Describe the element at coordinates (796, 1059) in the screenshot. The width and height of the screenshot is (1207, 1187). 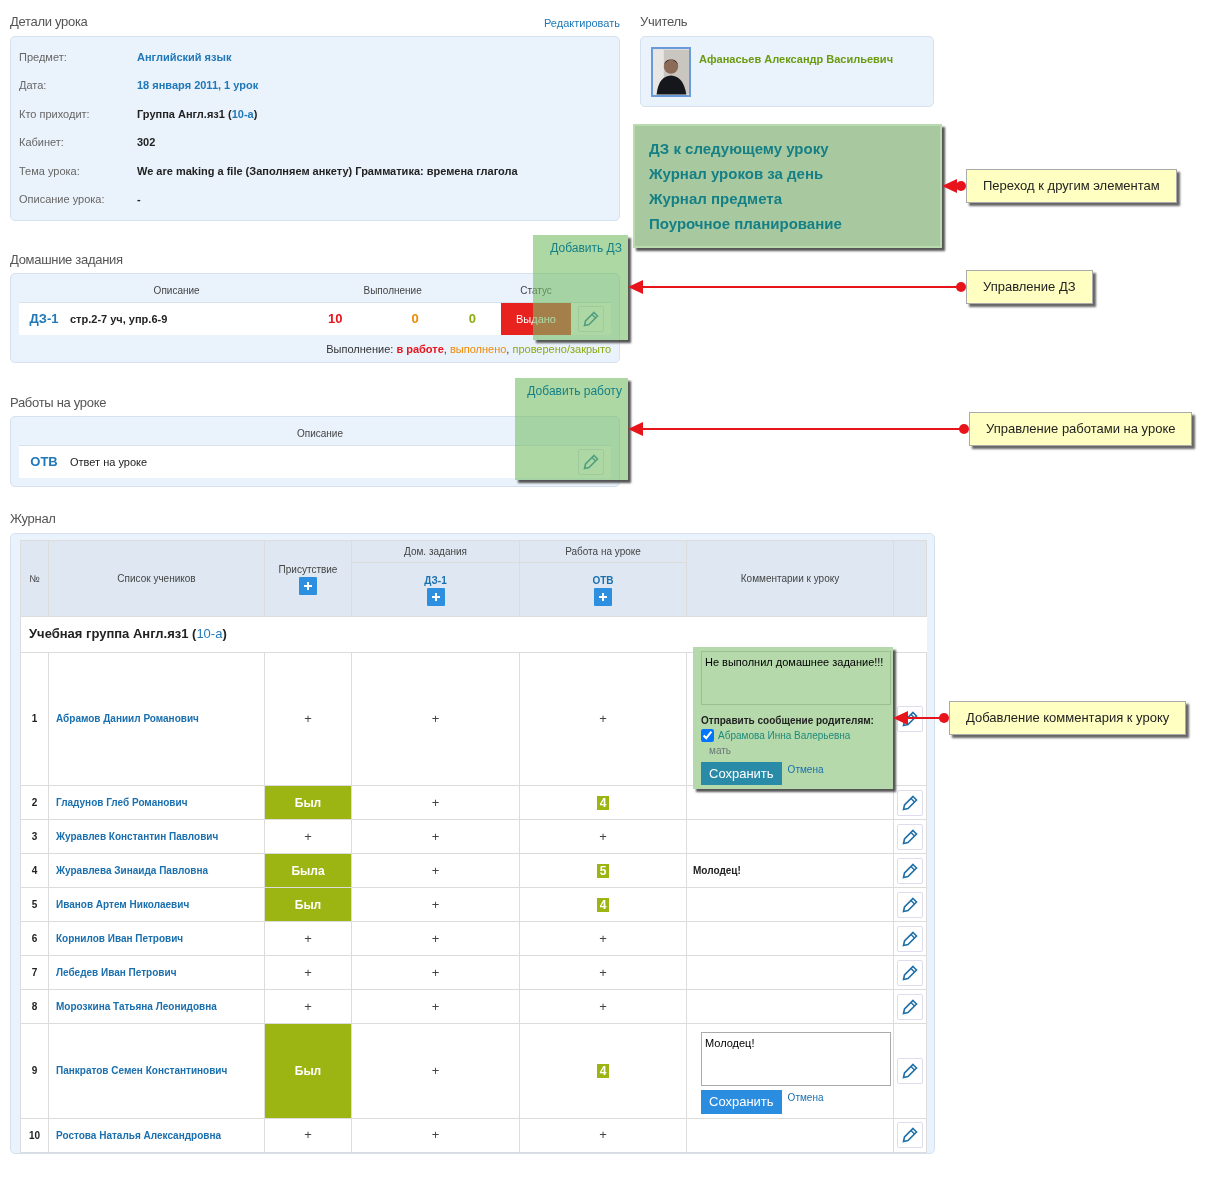
I see `comment-field: Молодец!` at that location.